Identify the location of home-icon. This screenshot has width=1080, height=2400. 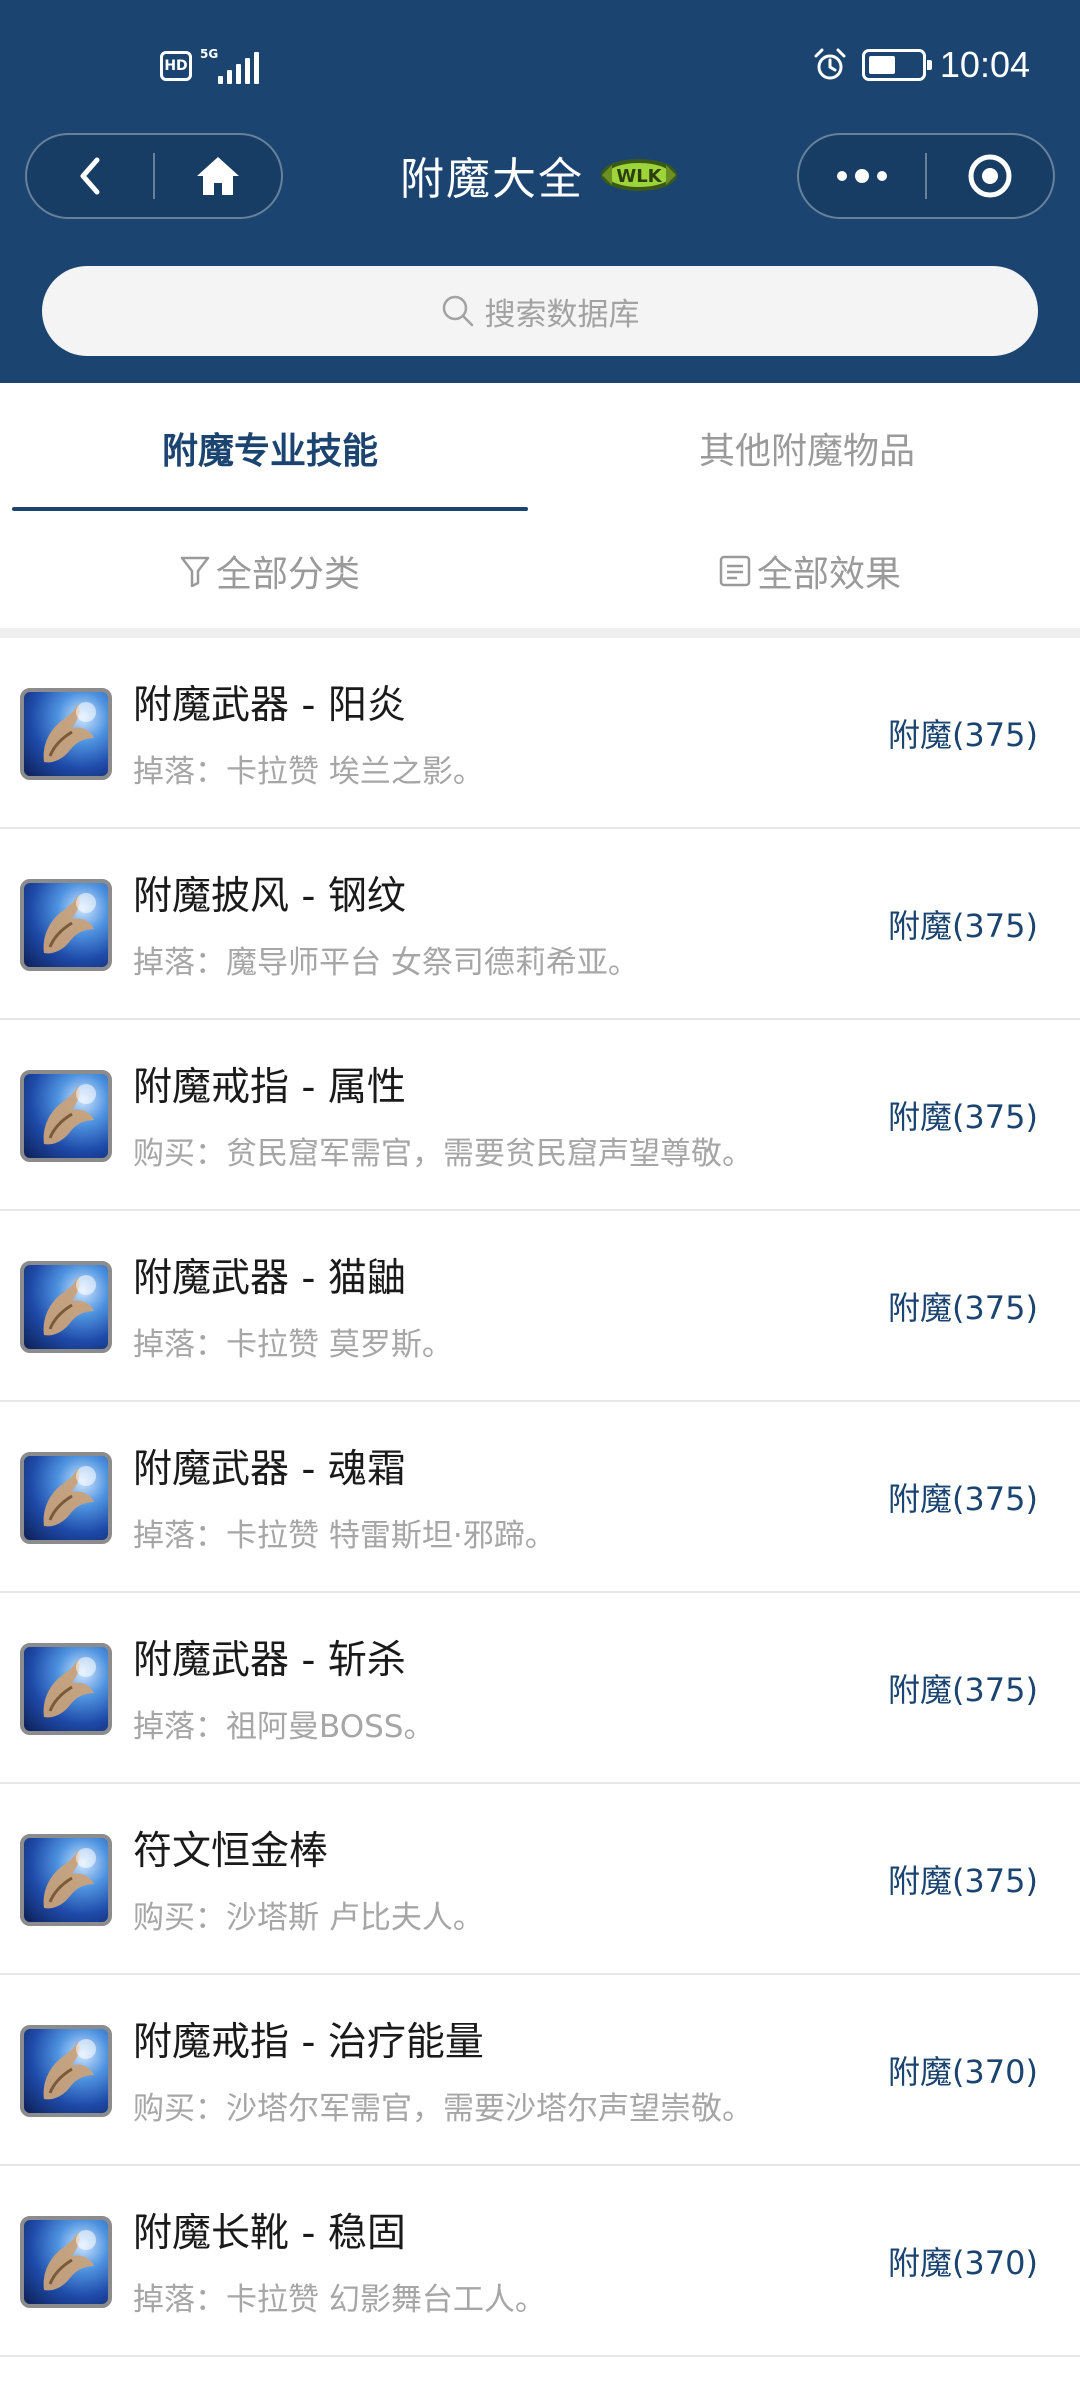
(217, 176).